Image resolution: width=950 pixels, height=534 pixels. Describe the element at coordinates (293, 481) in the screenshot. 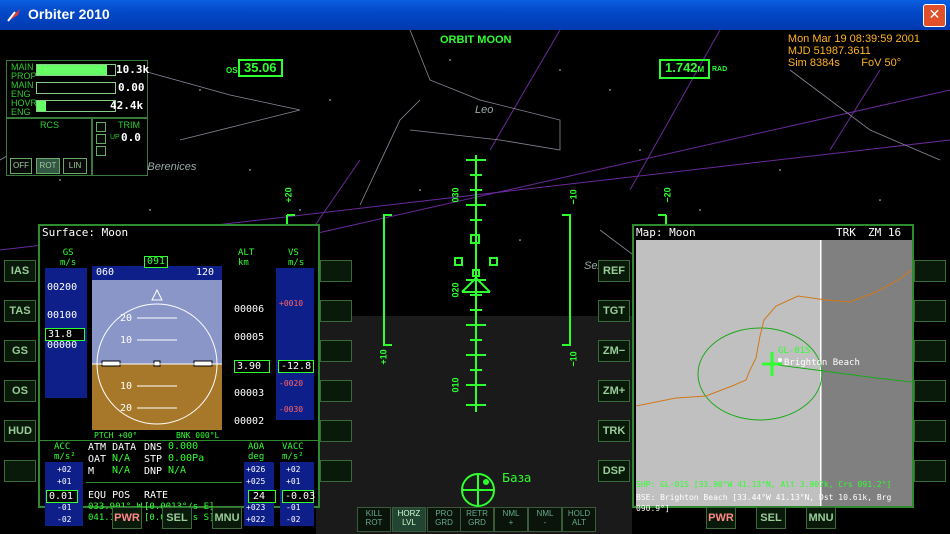

I see `vacc-tick-plus1: +01` at that location.